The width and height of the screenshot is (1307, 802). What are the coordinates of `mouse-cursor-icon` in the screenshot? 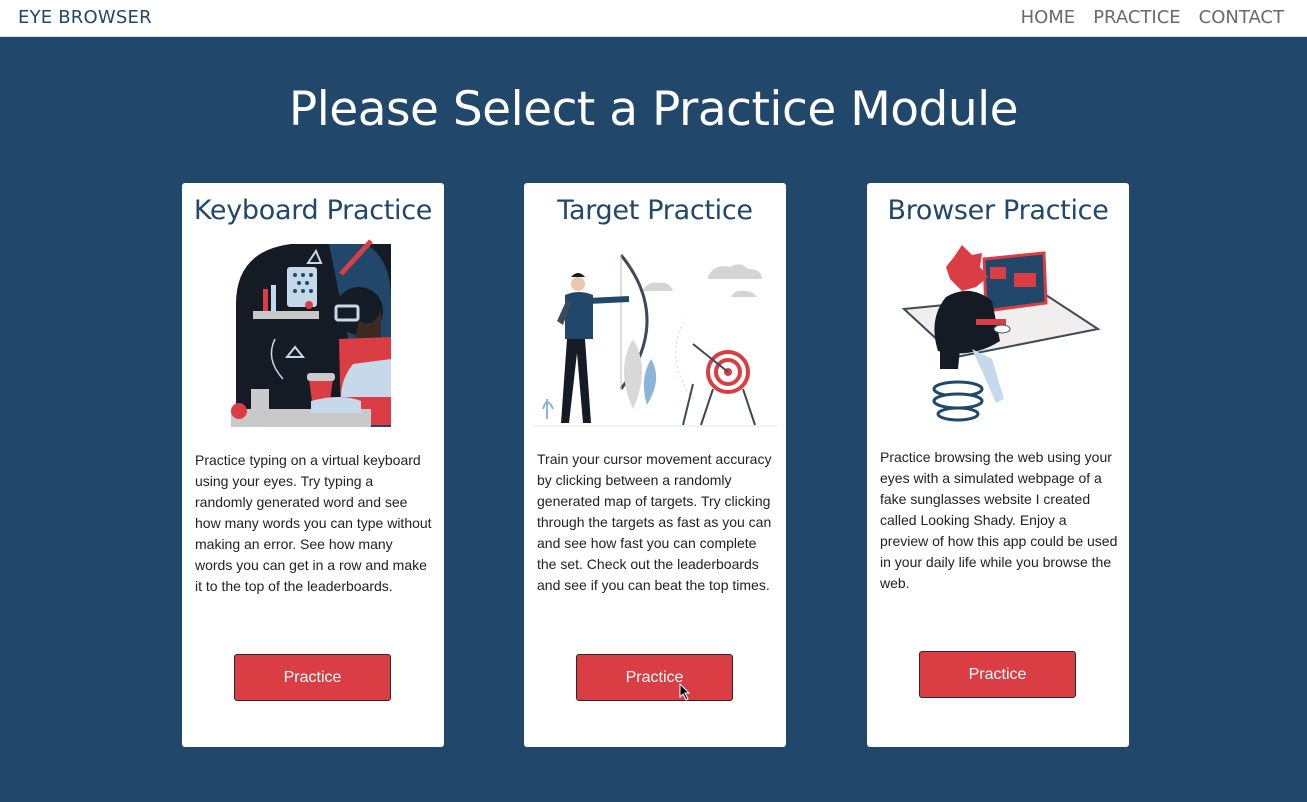 It's located at (685, 692).